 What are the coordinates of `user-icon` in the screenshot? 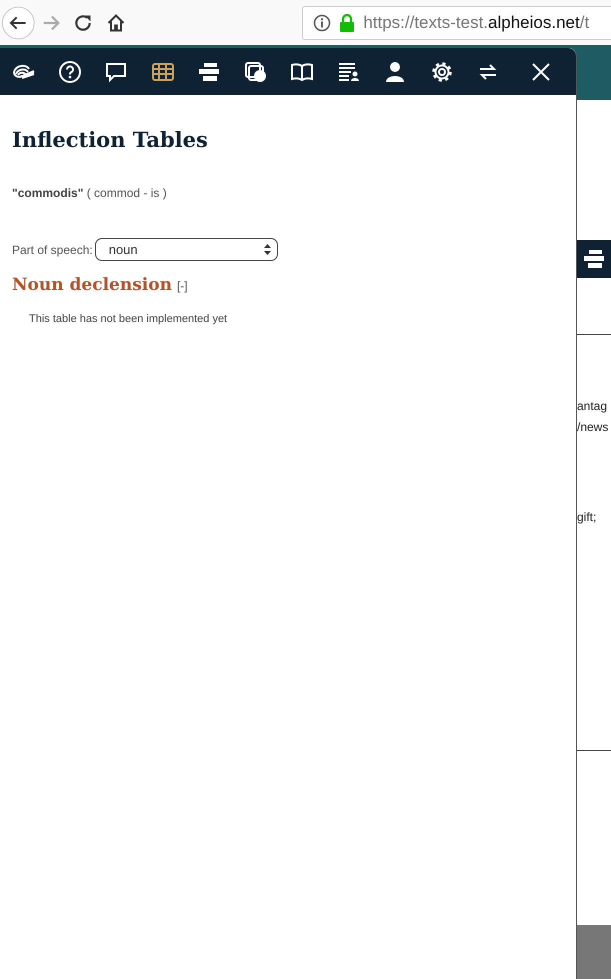 It's located at (395, 72).